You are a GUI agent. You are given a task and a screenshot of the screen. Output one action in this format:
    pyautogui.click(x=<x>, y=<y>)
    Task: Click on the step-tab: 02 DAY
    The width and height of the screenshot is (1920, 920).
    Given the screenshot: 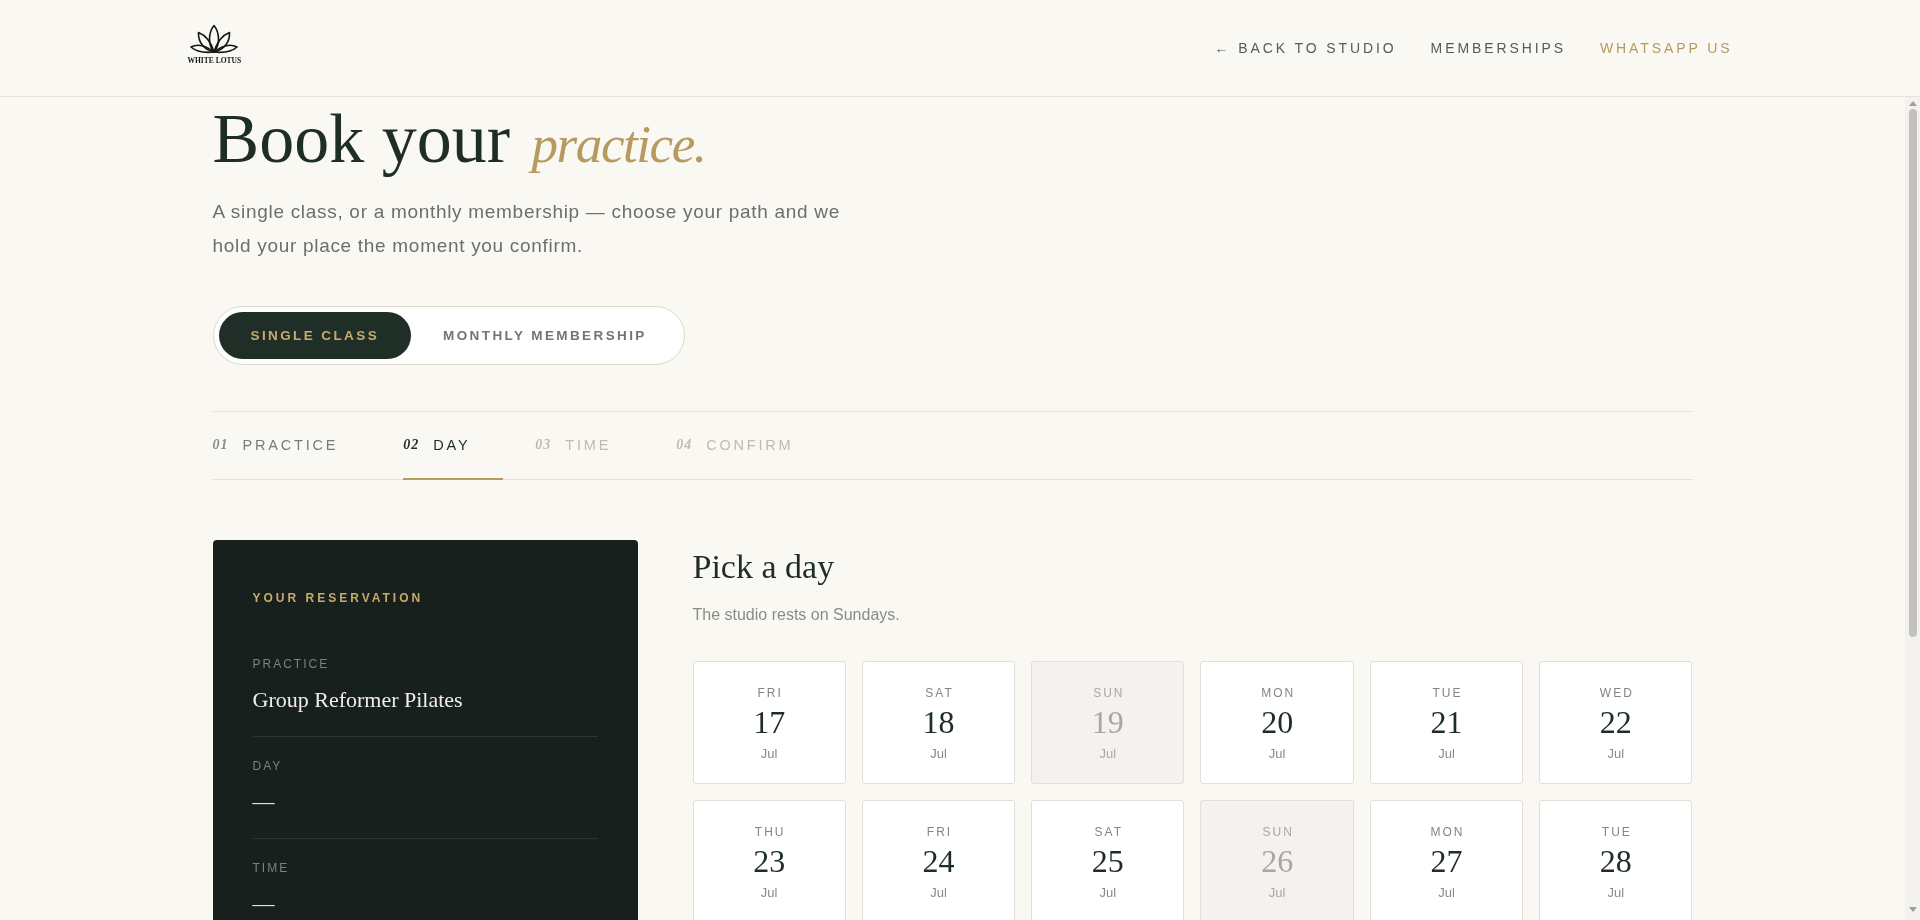 What is the action you would take?
    pyautogui.click(x=453, y=446)
    